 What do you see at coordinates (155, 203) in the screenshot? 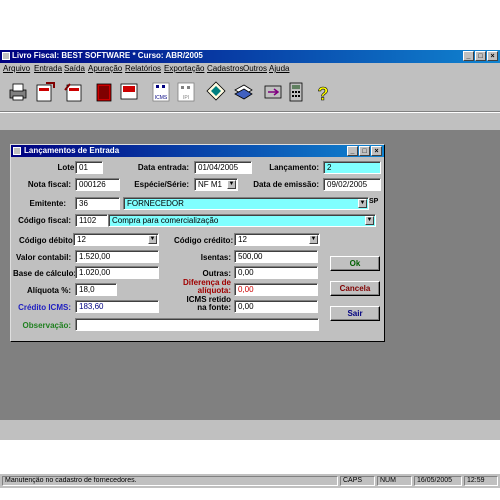
I see `emitente-name-value: FORNECEDOR` at bounding box center [155, 203].